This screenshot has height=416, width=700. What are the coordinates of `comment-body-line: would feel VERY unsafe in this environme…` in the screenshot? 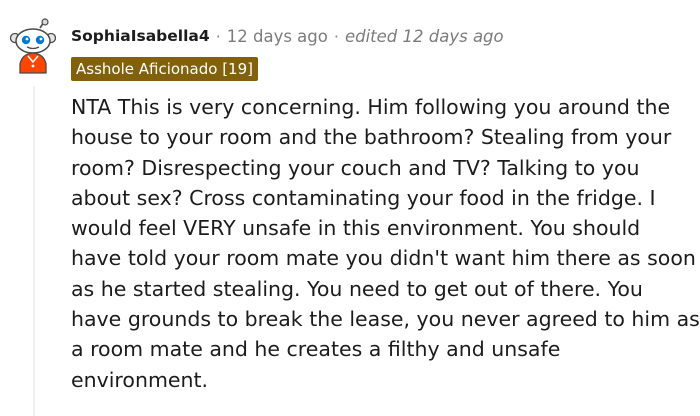 It's located at (356, 228).